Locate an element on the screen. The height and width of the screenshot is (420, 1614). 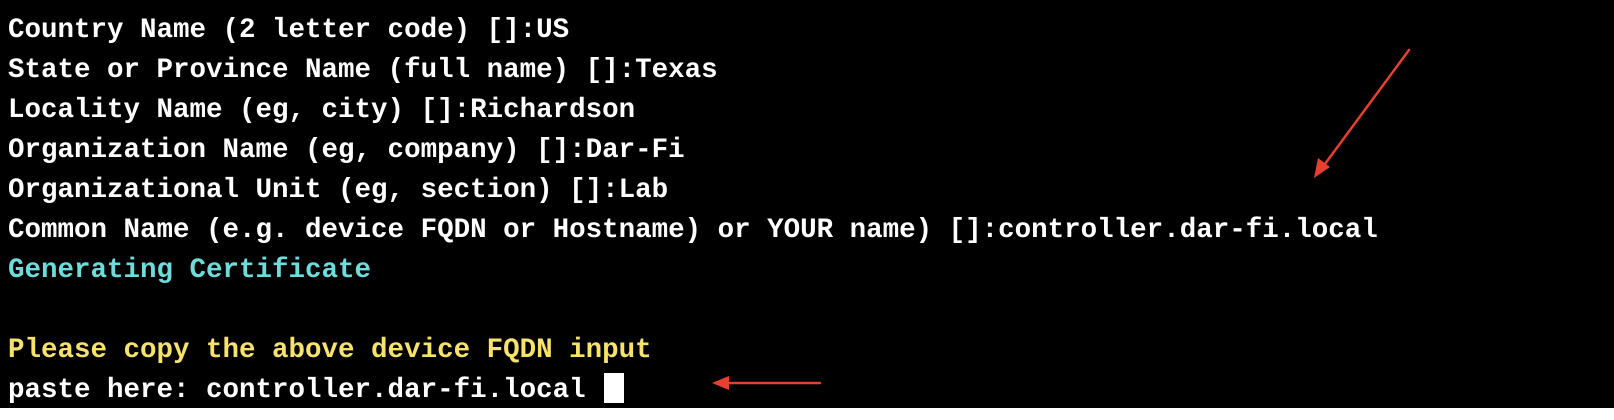
window-bottom-edge is located at coordinates (807, 414).